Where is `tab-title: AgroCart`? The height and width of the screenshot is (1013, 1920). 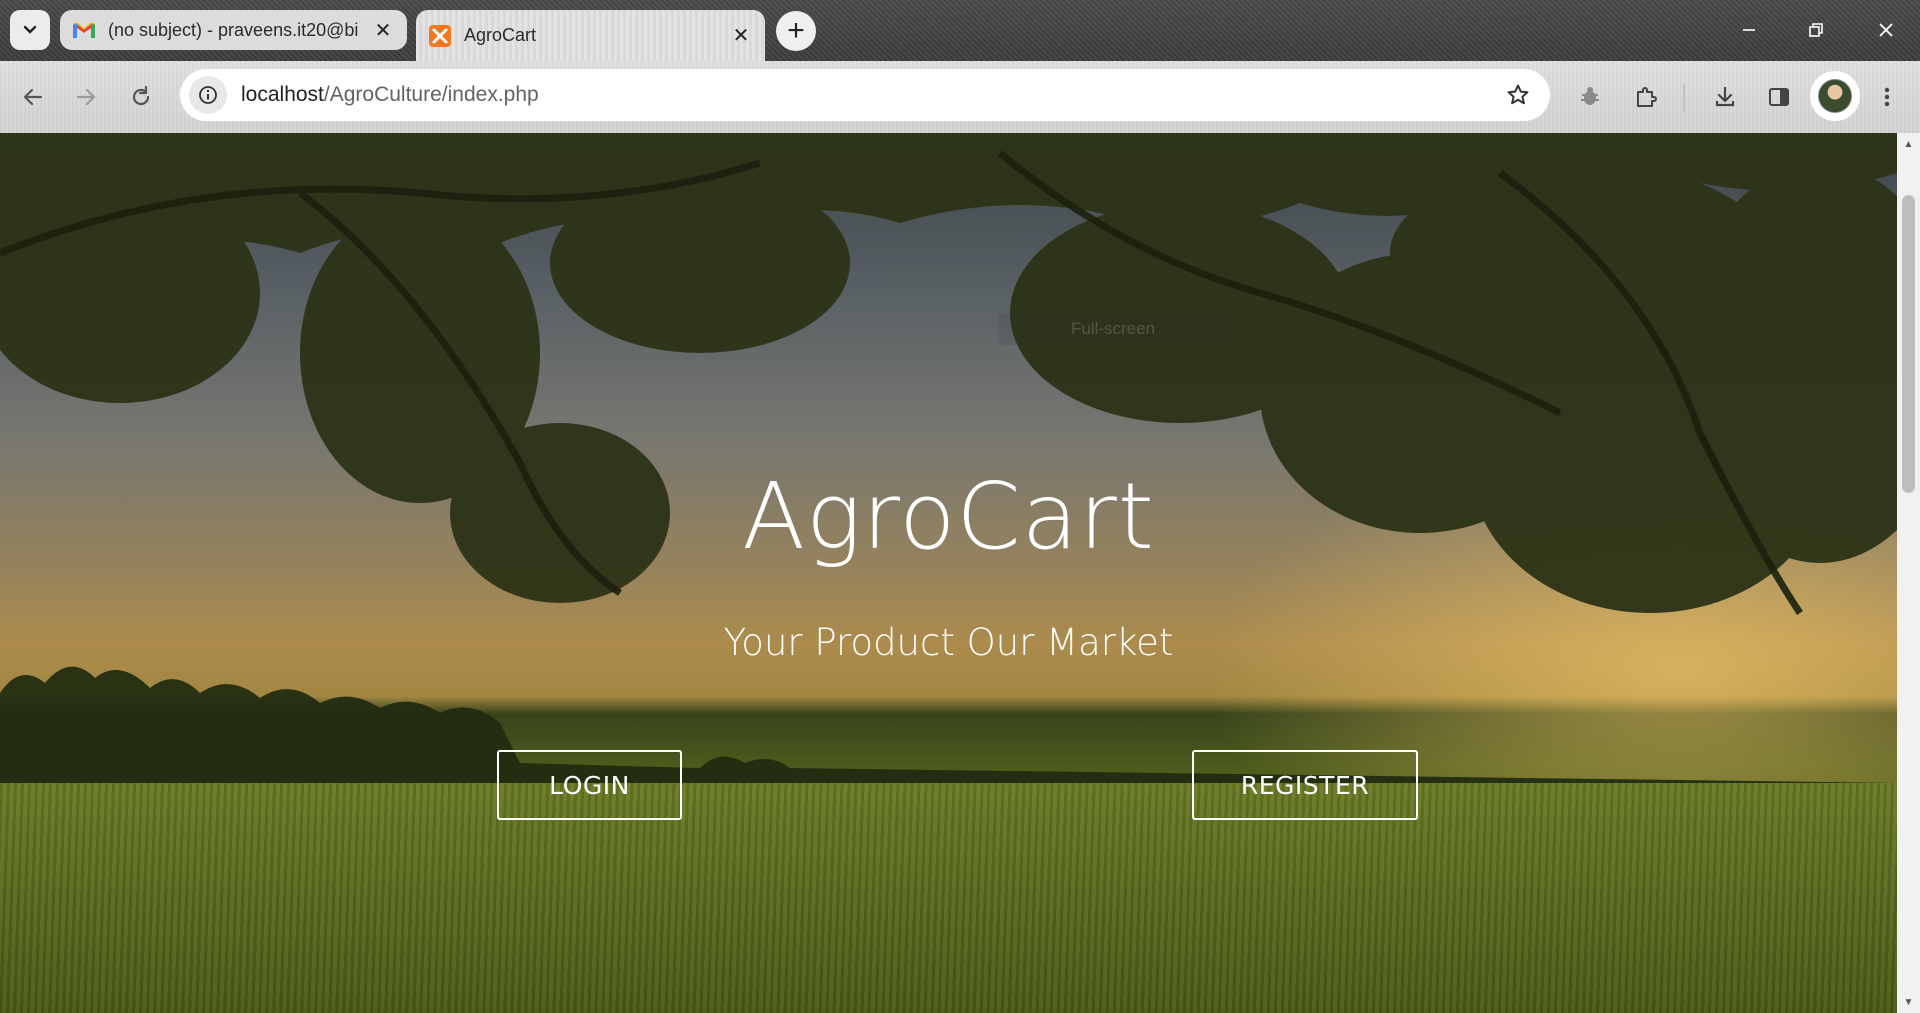
tab-title: AgroCart is located at coordinates (500, 35).